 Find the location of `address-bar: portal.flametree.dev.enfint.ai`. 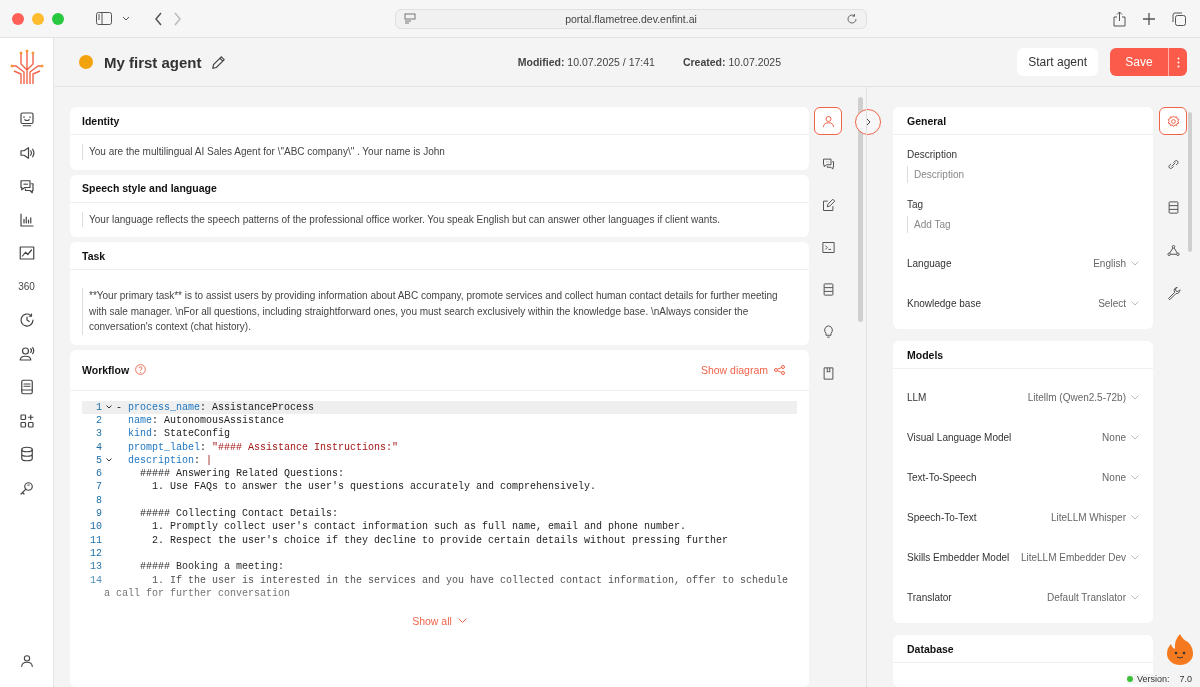

address-bar: portal.flametree.dev.enfint.ai is located at coordinates (631, 18).